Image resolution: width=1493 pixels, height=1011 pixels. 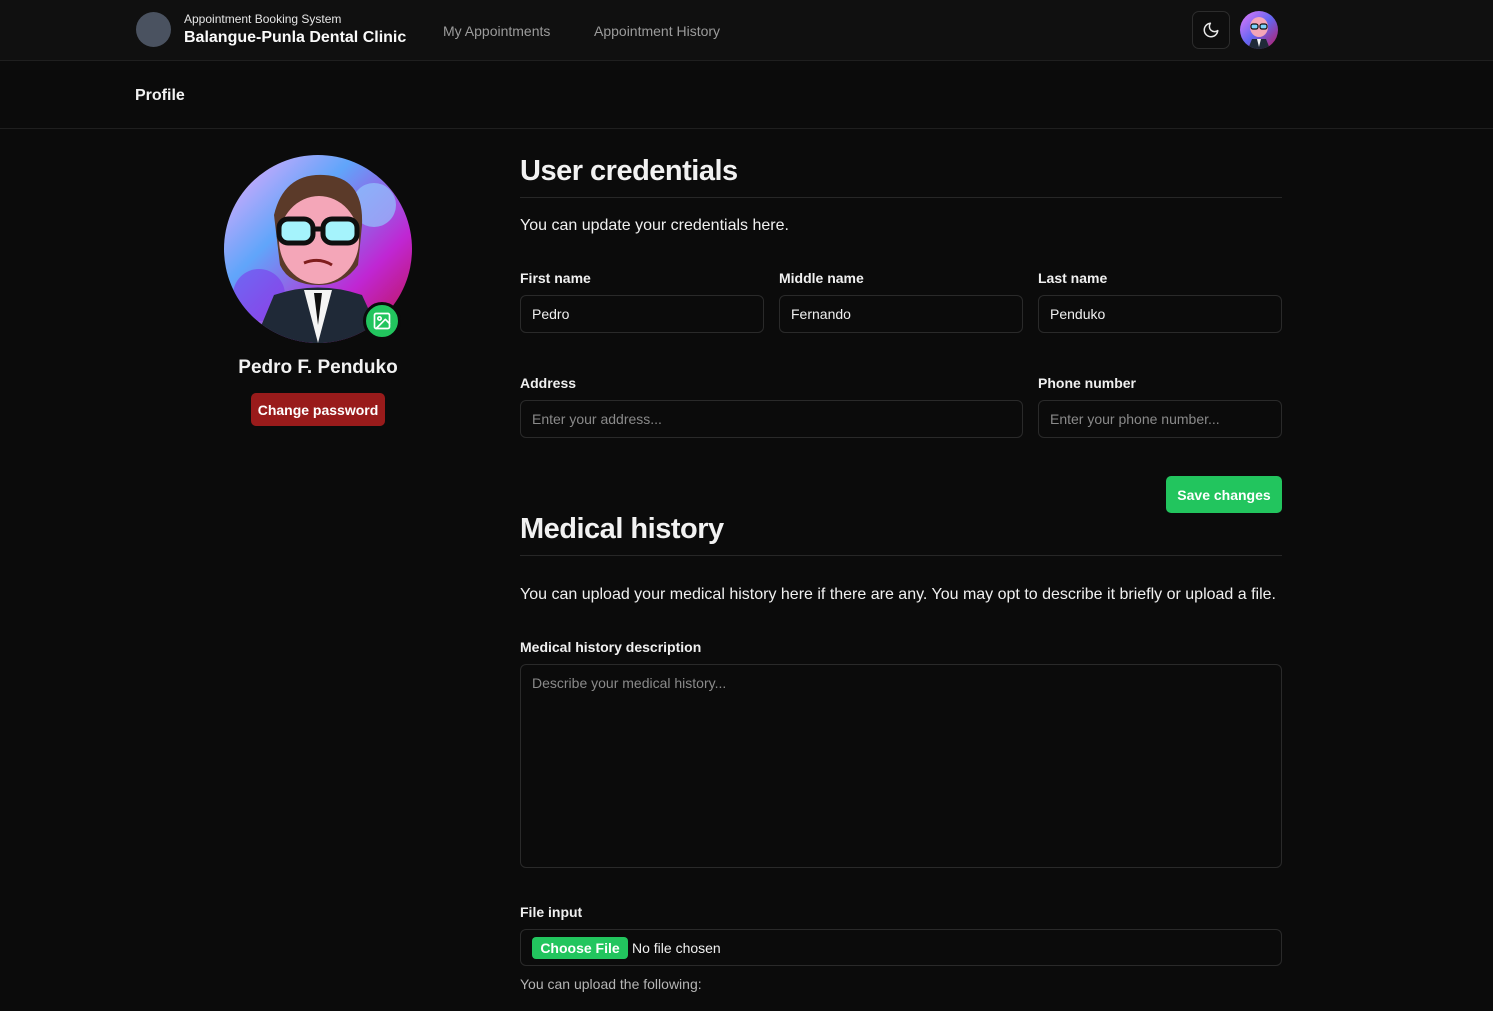 What do you see at coordinates (1160, 419) in the screenshot?
I see `phone-number-input` at bounding box center [1160, 419].